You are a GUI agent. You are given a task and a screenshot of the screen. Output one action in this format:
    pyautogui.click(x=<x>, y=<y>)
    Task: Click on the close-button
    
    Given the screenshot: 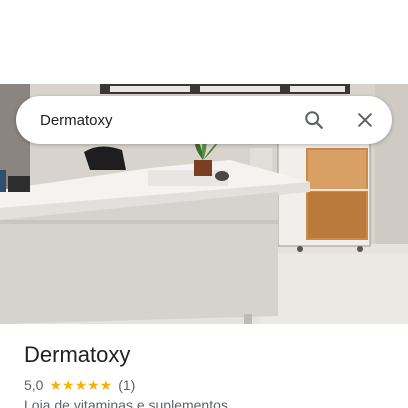 What is the action you would take?
    pyautogui.click(x=365, y=120)
    